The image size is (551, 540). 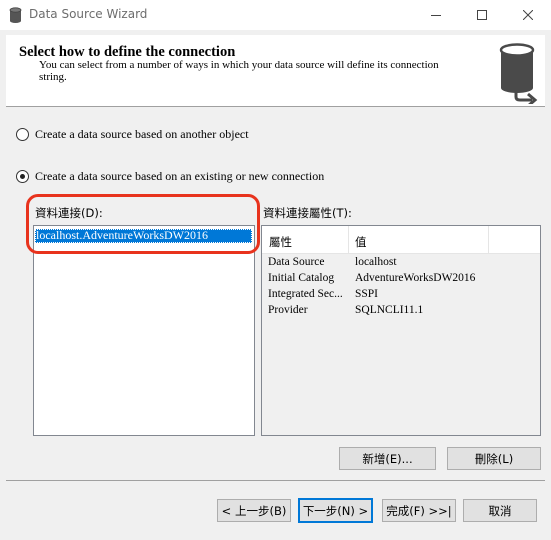 What do you see at coordinates (401, 263) in the screenshot?
I see `table-row: Data Source localhost` at bounding box center [401, 263].